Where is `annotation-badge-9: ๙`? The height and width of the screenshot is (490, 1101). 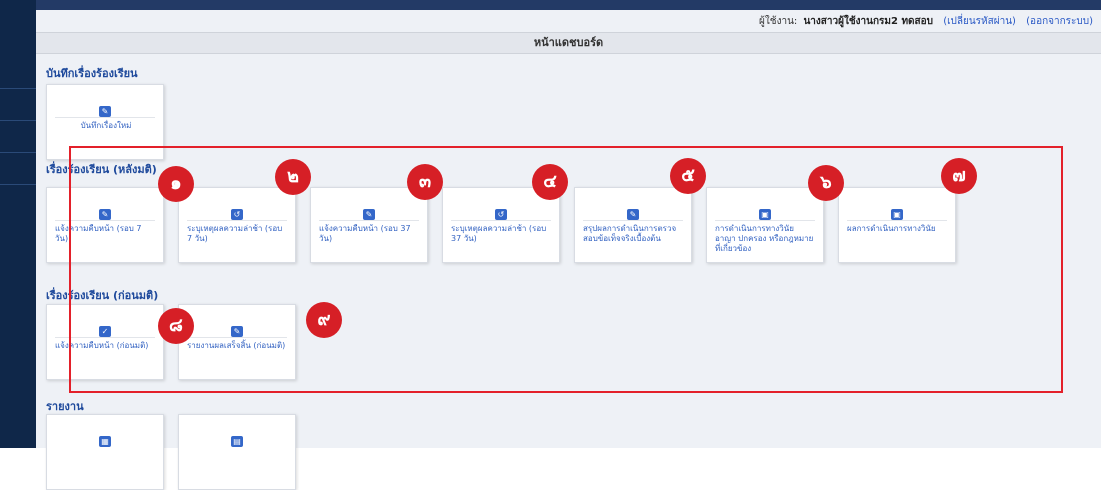
annotation-badge-9: ๙ is located at coordinates (324, 320).